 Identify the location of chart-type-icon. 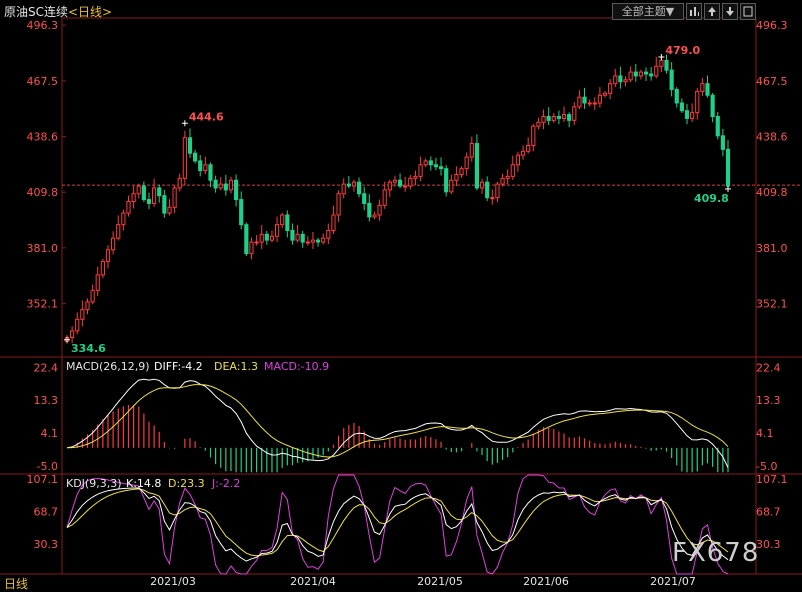
(694, 11).